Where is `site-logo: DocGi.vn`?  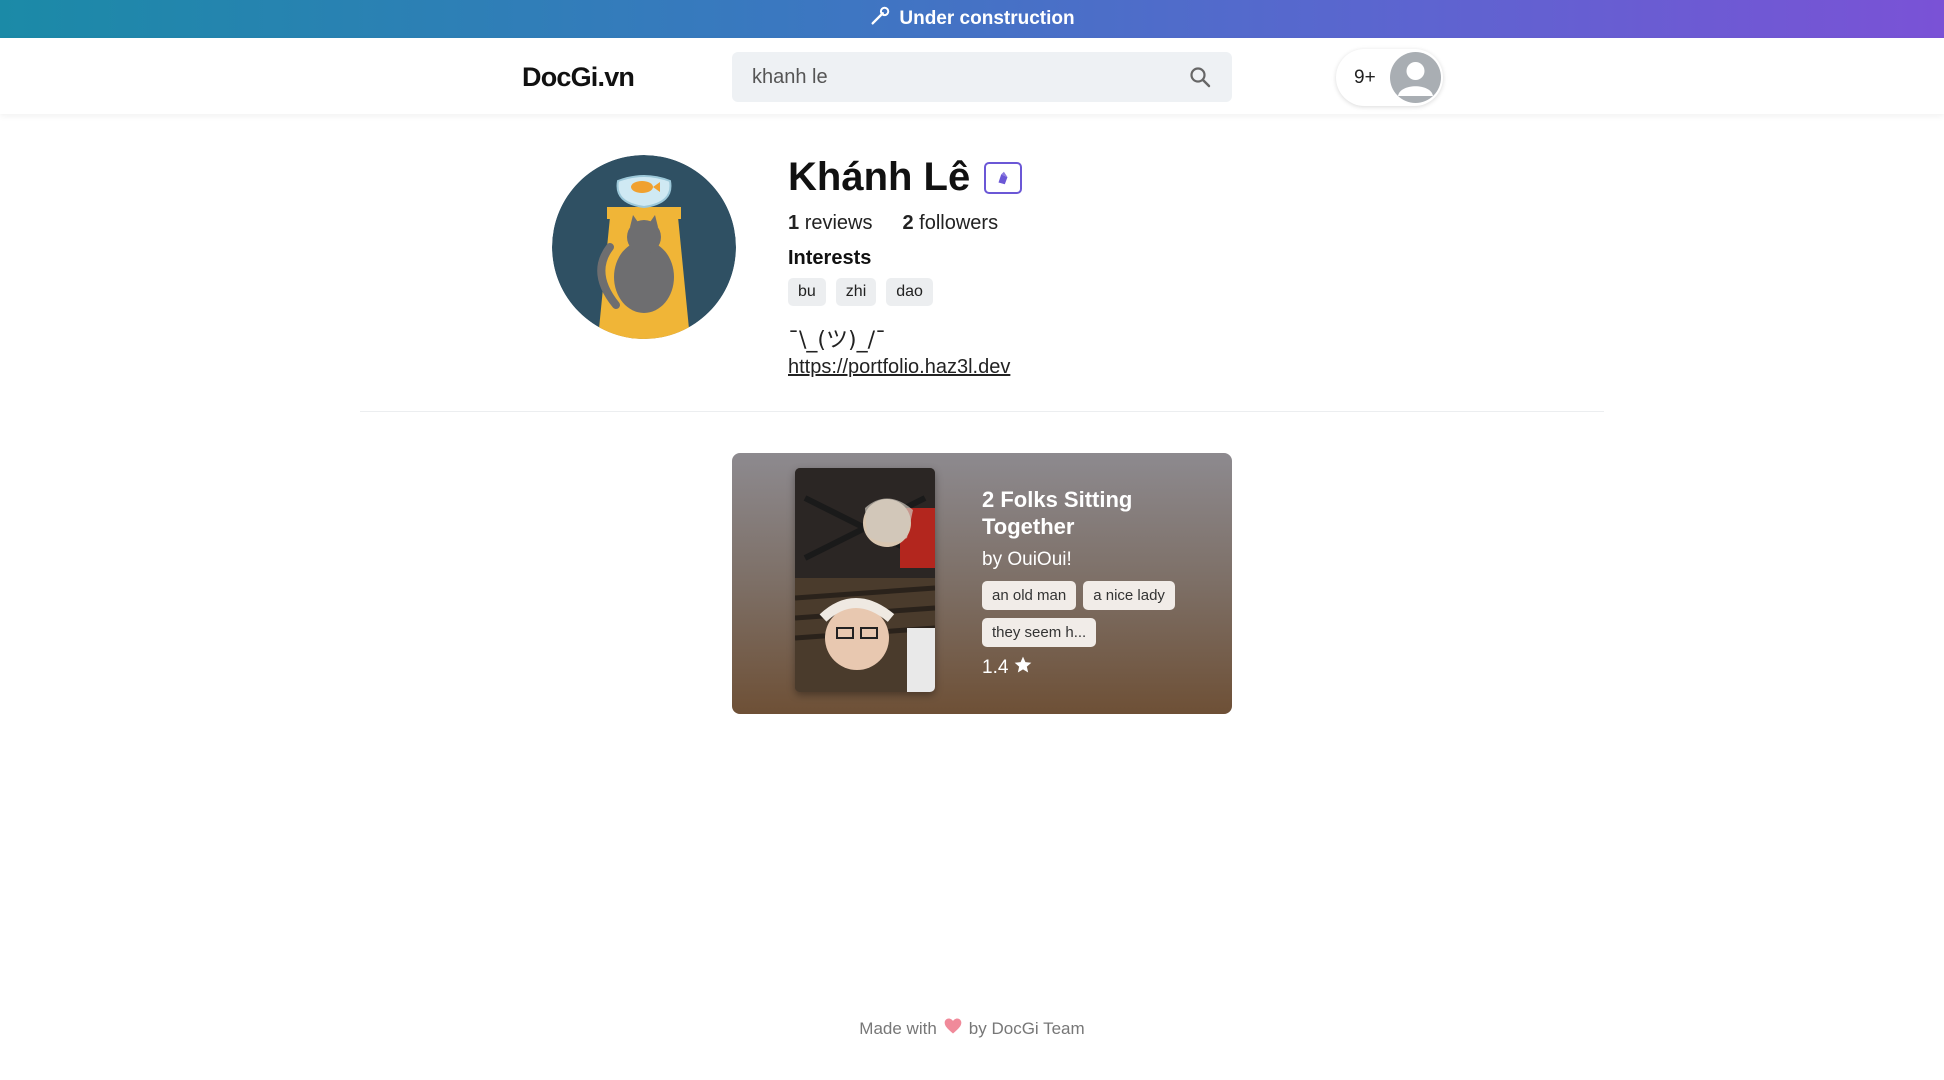 site-logo: DocGi.vn is located at coordinates (578, 77).